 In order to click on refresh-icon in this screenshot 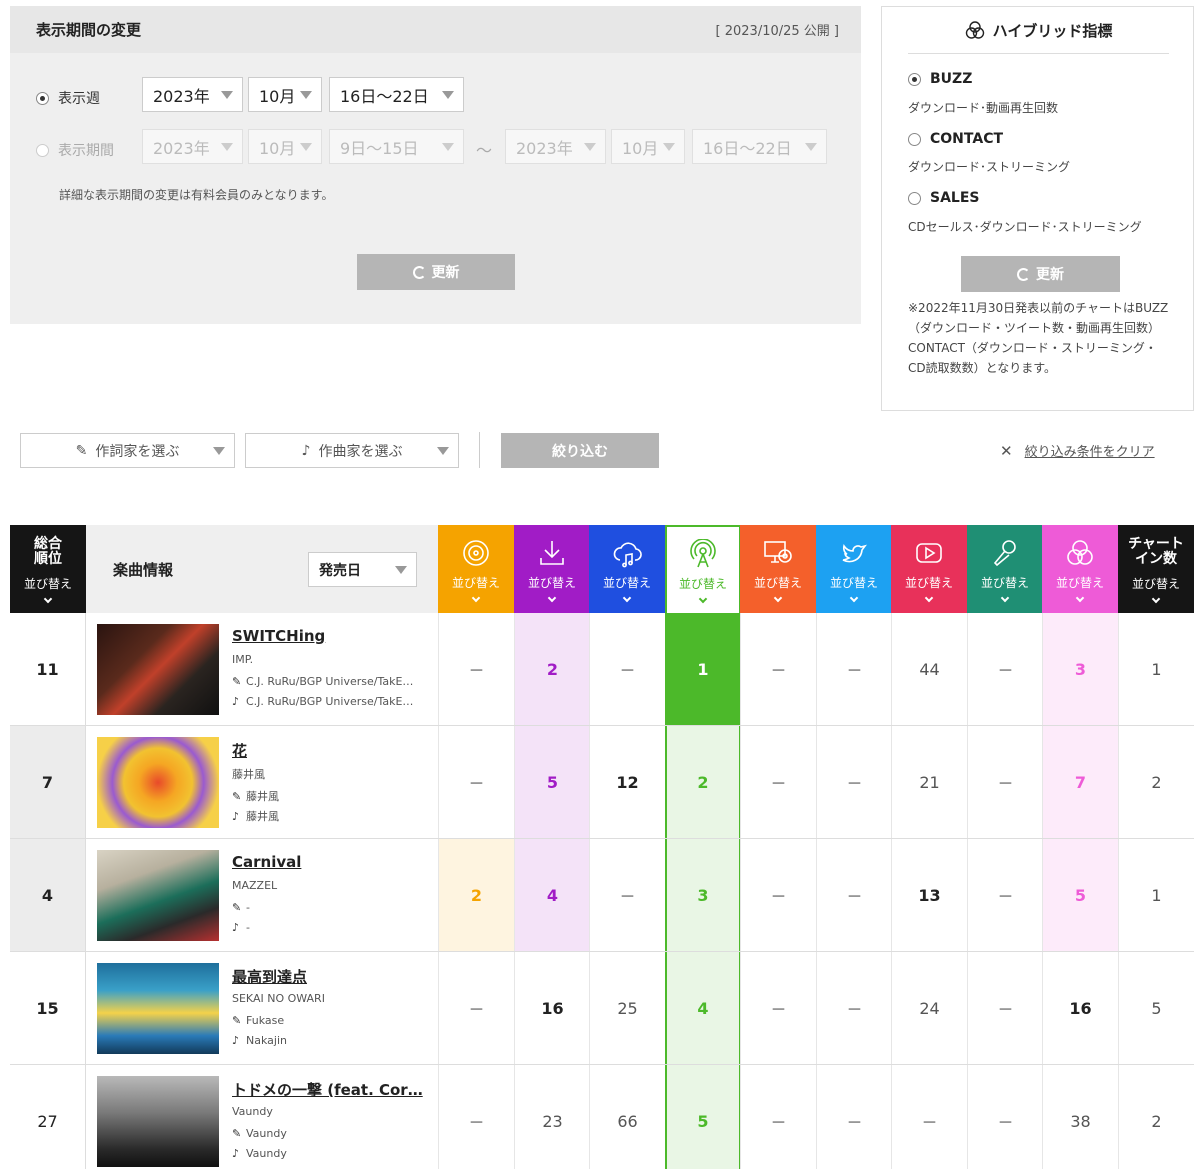, I will do `click(1023, 274)`.